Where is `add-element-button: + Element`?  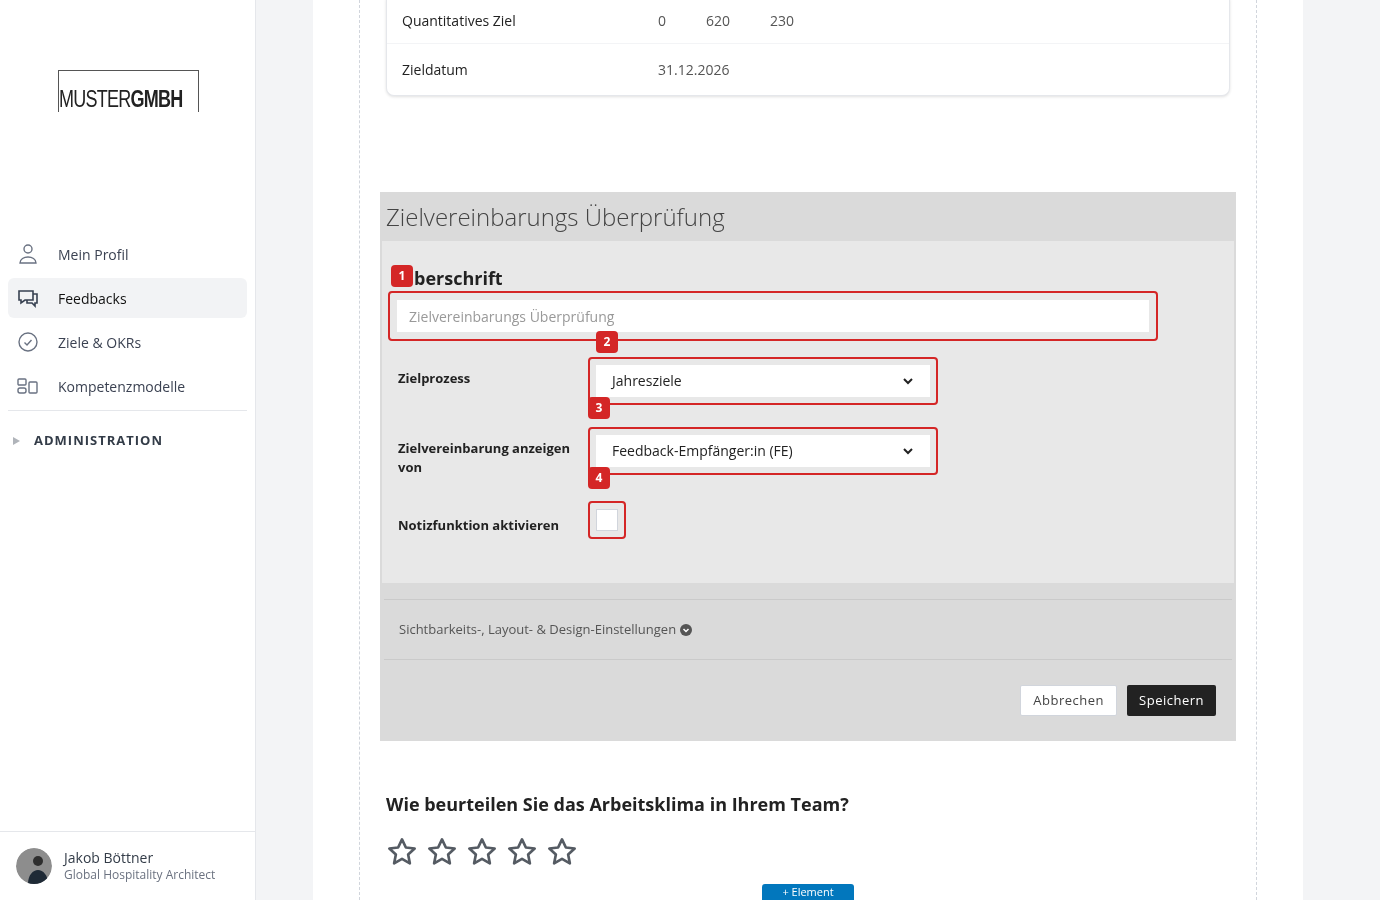
add-element-button: + Element is located at coordinates (808, 892).